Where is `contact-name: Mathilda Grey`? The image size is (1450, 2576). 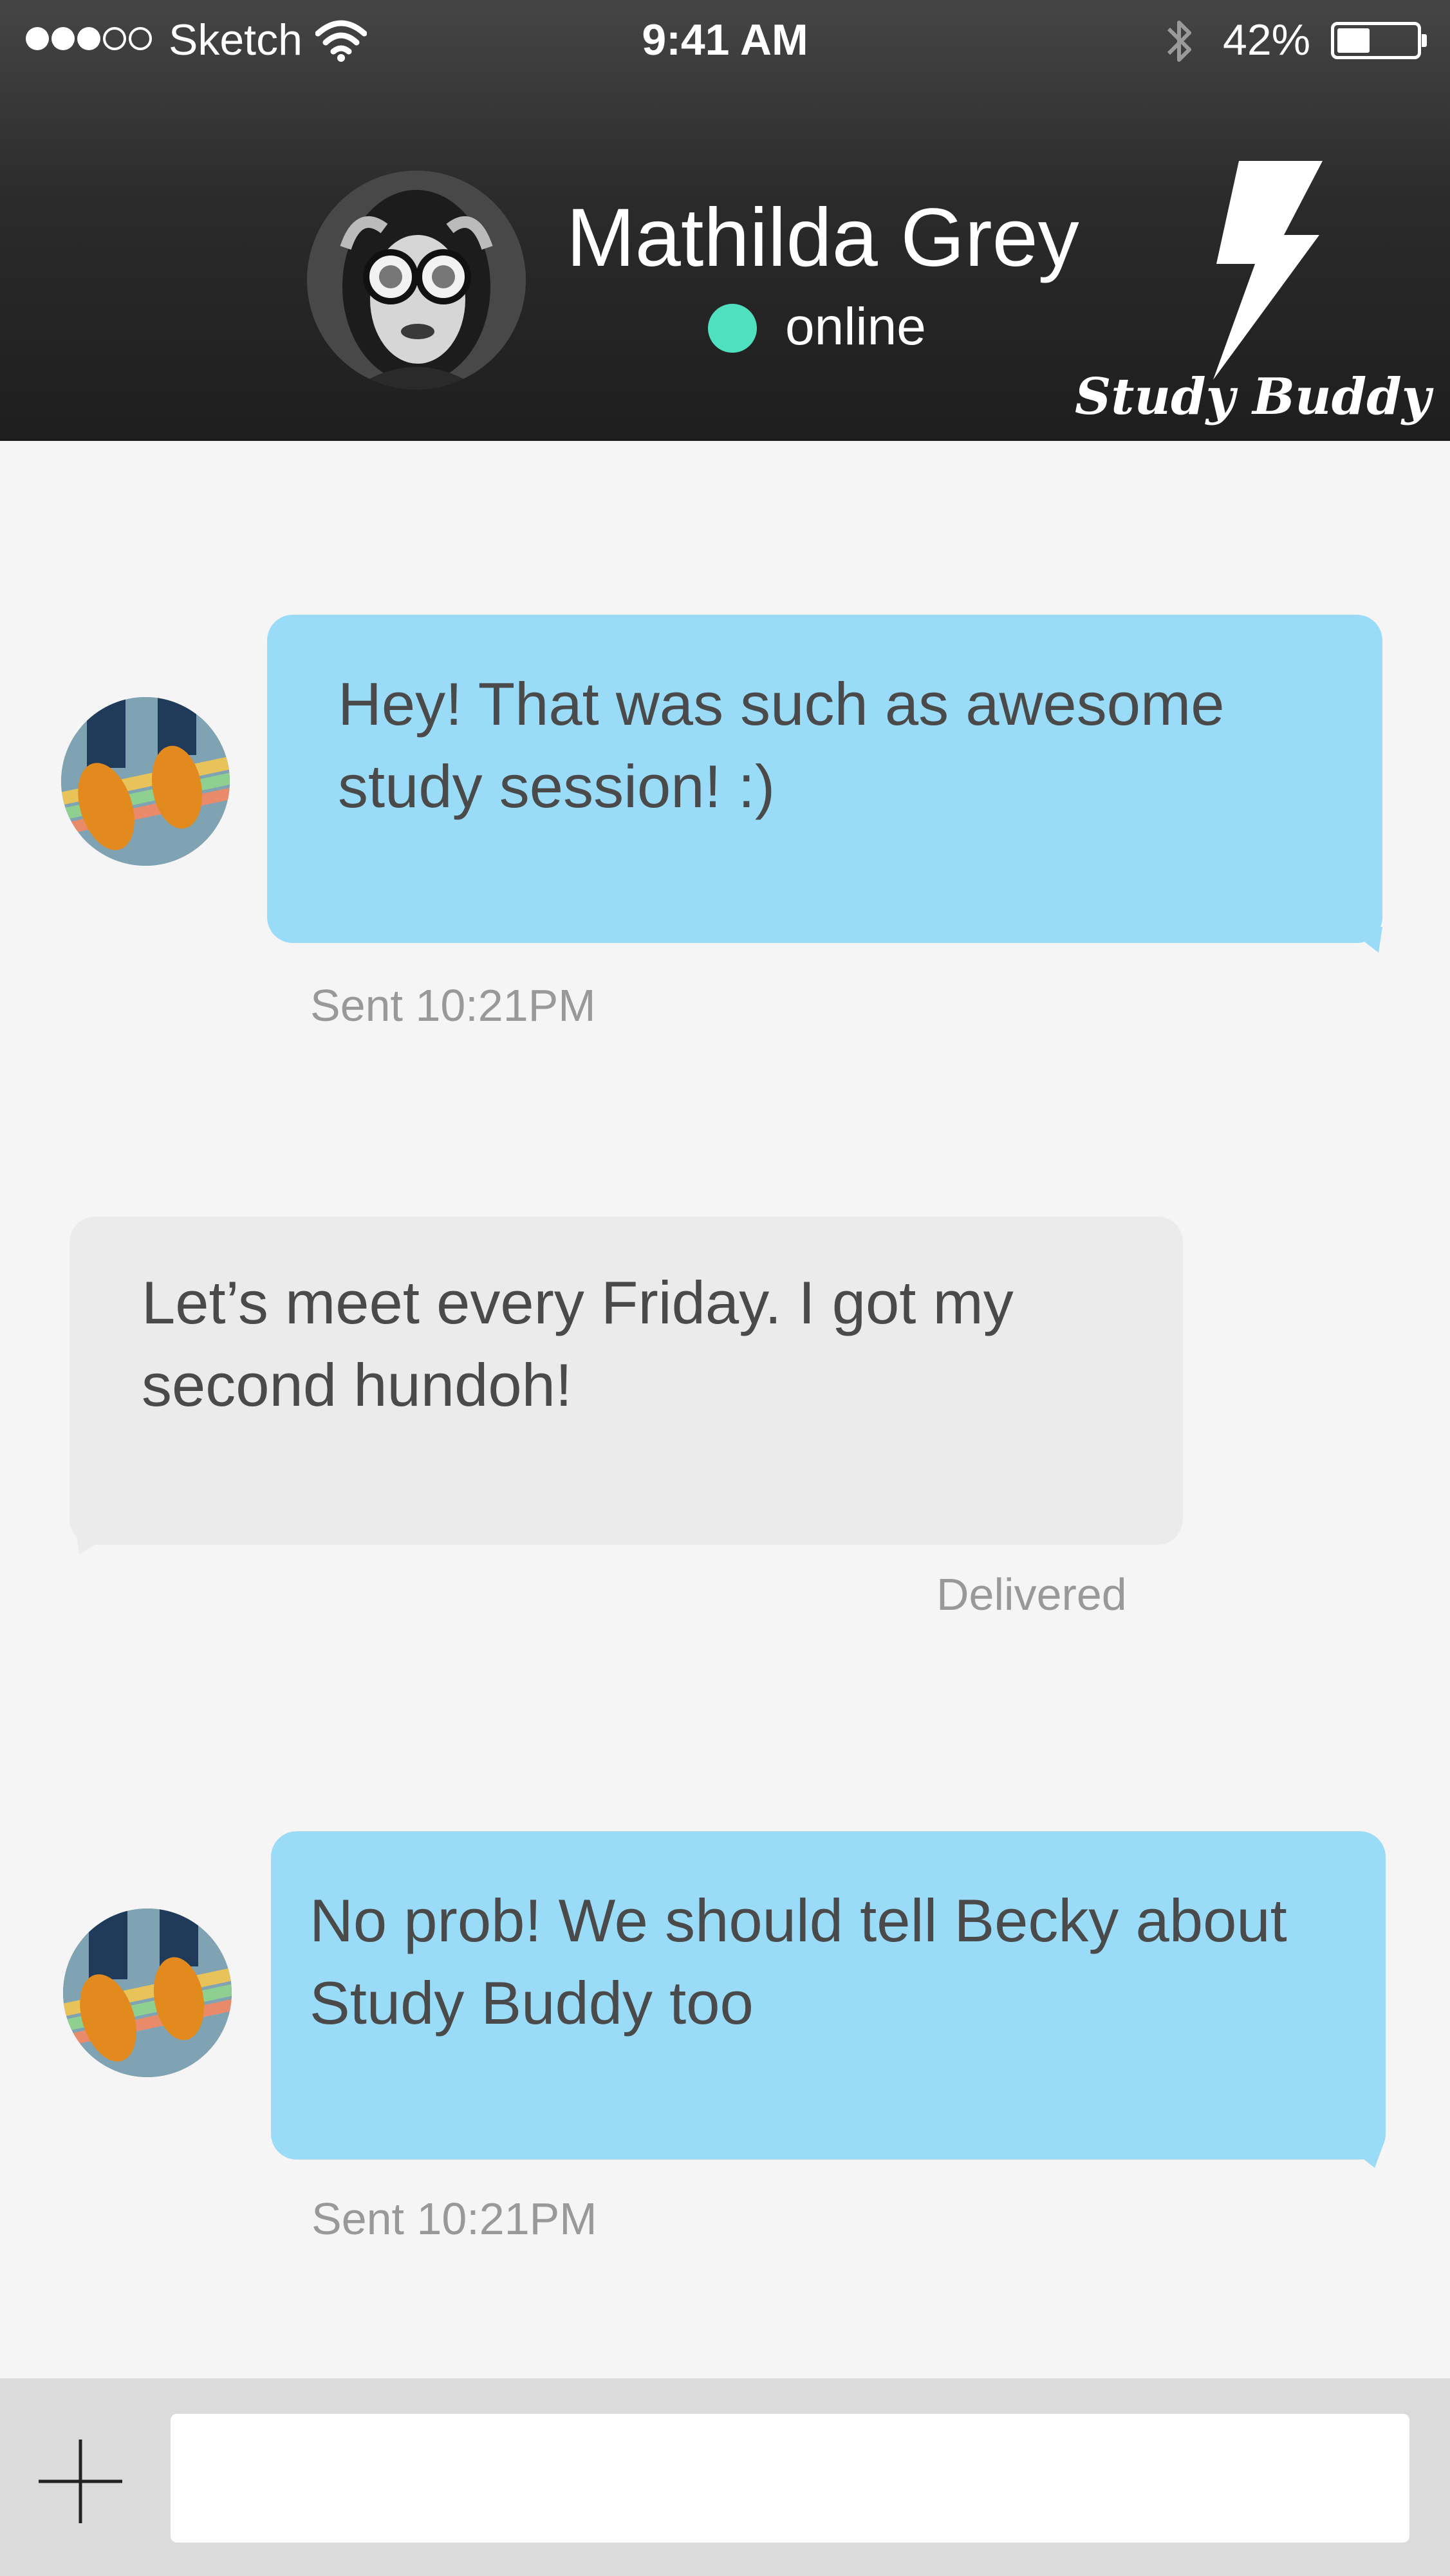 contact-name: Mathilda Grey is located at coordinates (822, 238).